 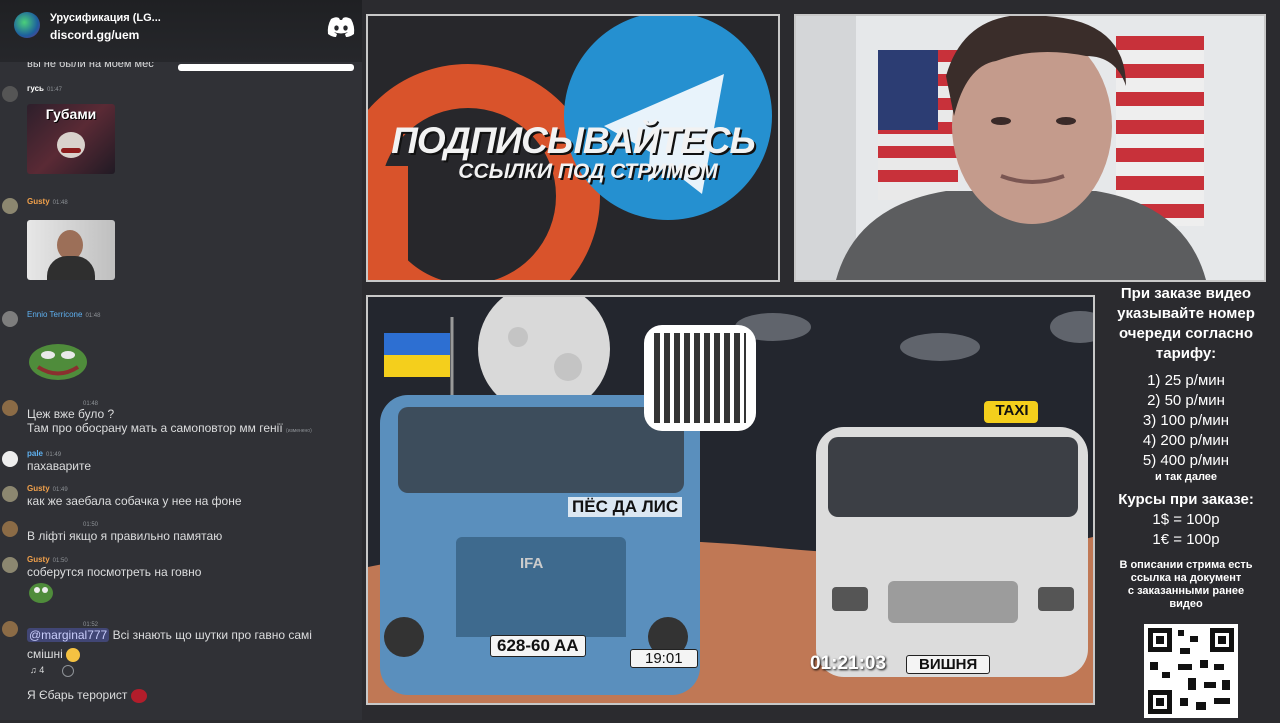 What do you see at coordinates (71, 139) in the screenshot?
I see `attached-image: Губами` at bounding box center [71, 139].